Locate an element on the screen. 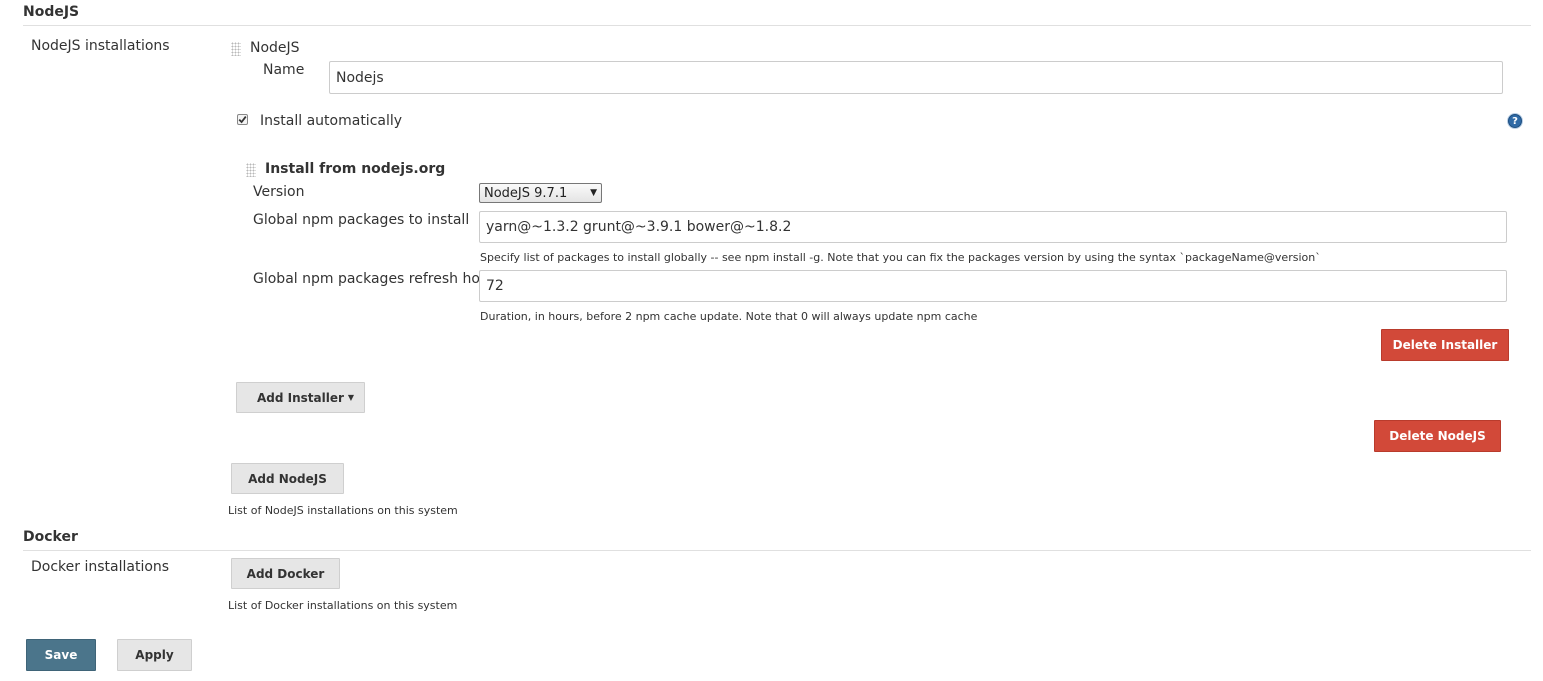 This screenshot has width=1543, height=681. delete-installer-button: Delete Installer is located at coordinates (1445, 345).